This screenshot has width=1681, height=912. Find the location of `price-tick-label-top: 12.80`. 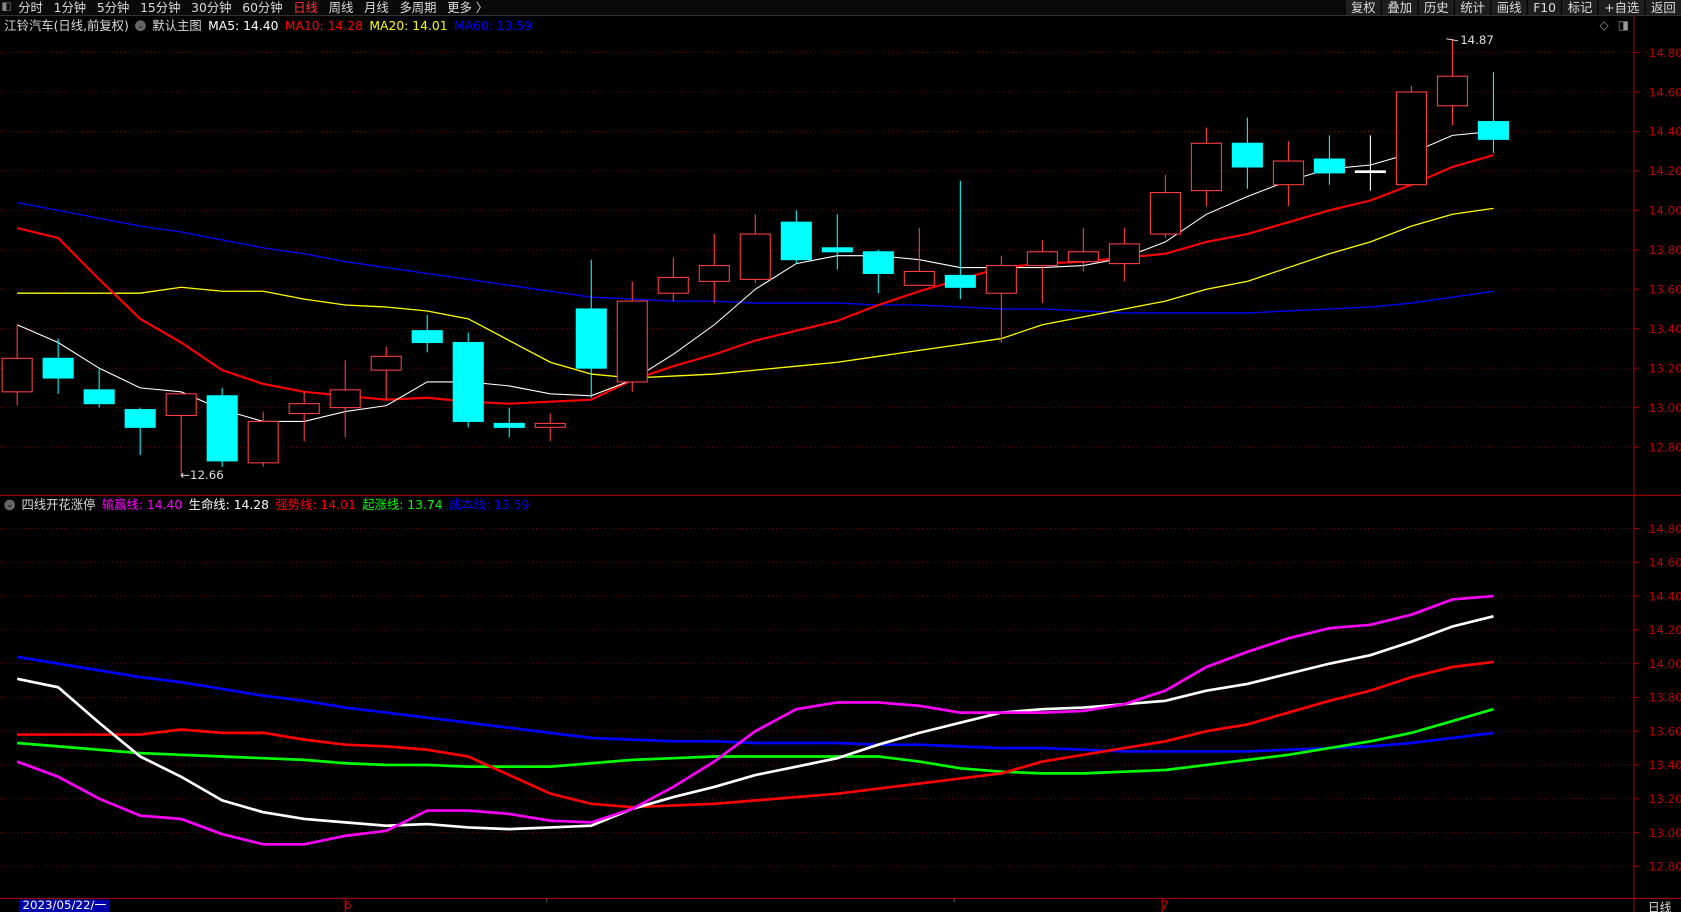

price-tick-label-top: 12.80 is located at coordinates (1665, 447).